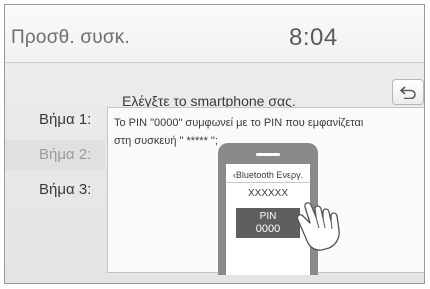  What do you see at coordinates (65, 119) in the screenshot?
I see `step-1: Βήμα 1:` at bounding box center [65, 119].